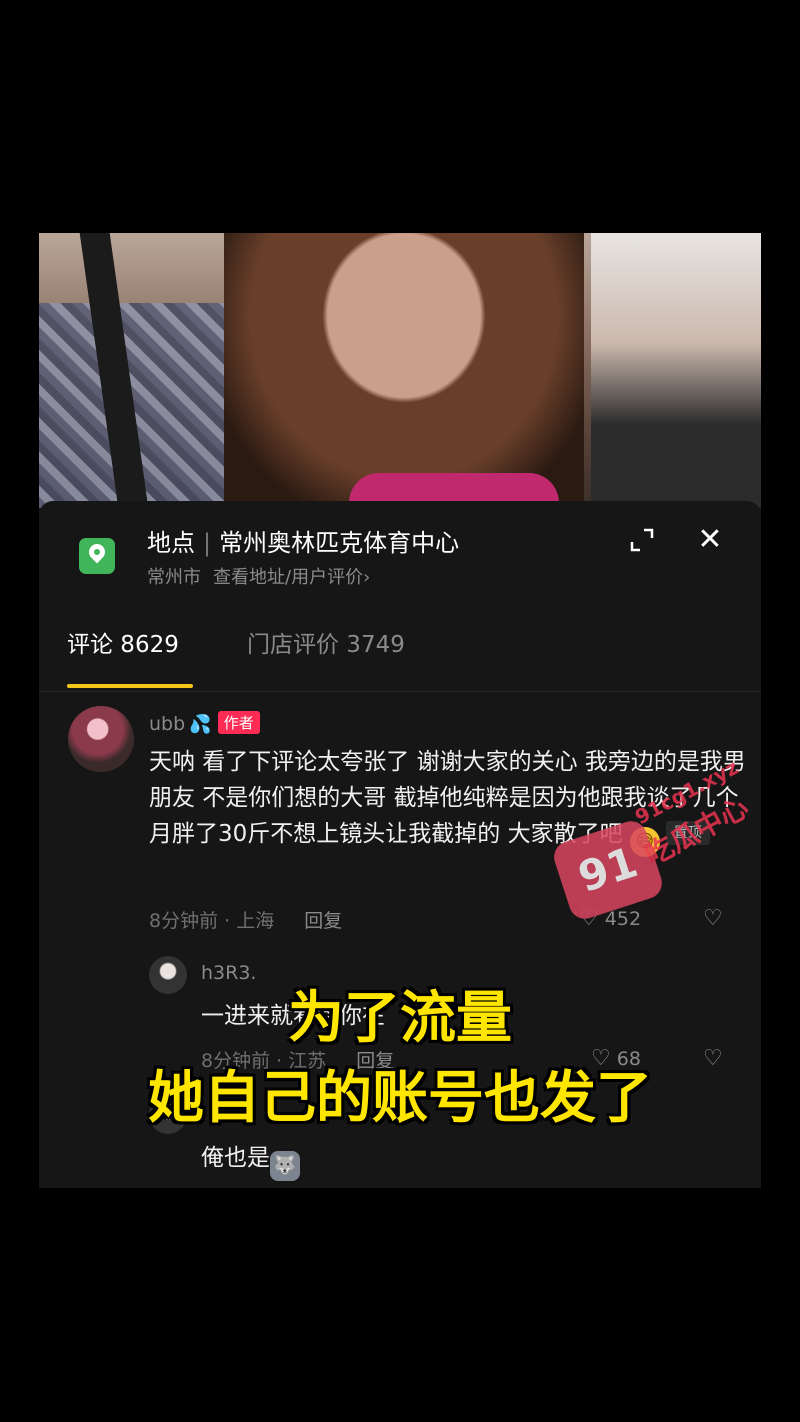  What do you see at coordinates (238, 722) in the screenshot?
I see `author-badge: 作者` at bounding box center [238, 722].